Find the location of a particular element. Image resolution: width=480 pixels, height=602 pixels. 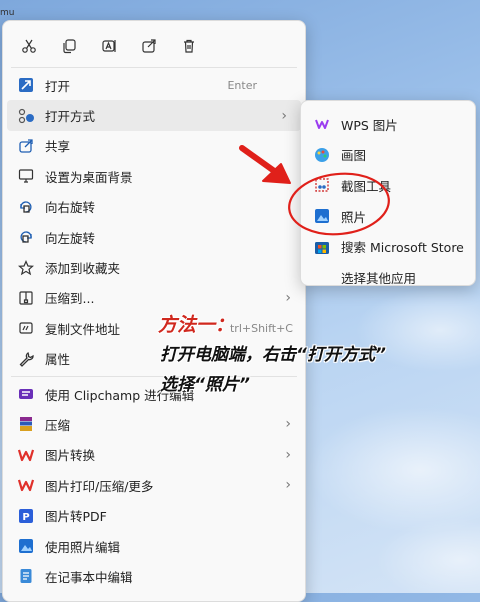

menu-item-share: 共享 is located at coordinates (154, 146).